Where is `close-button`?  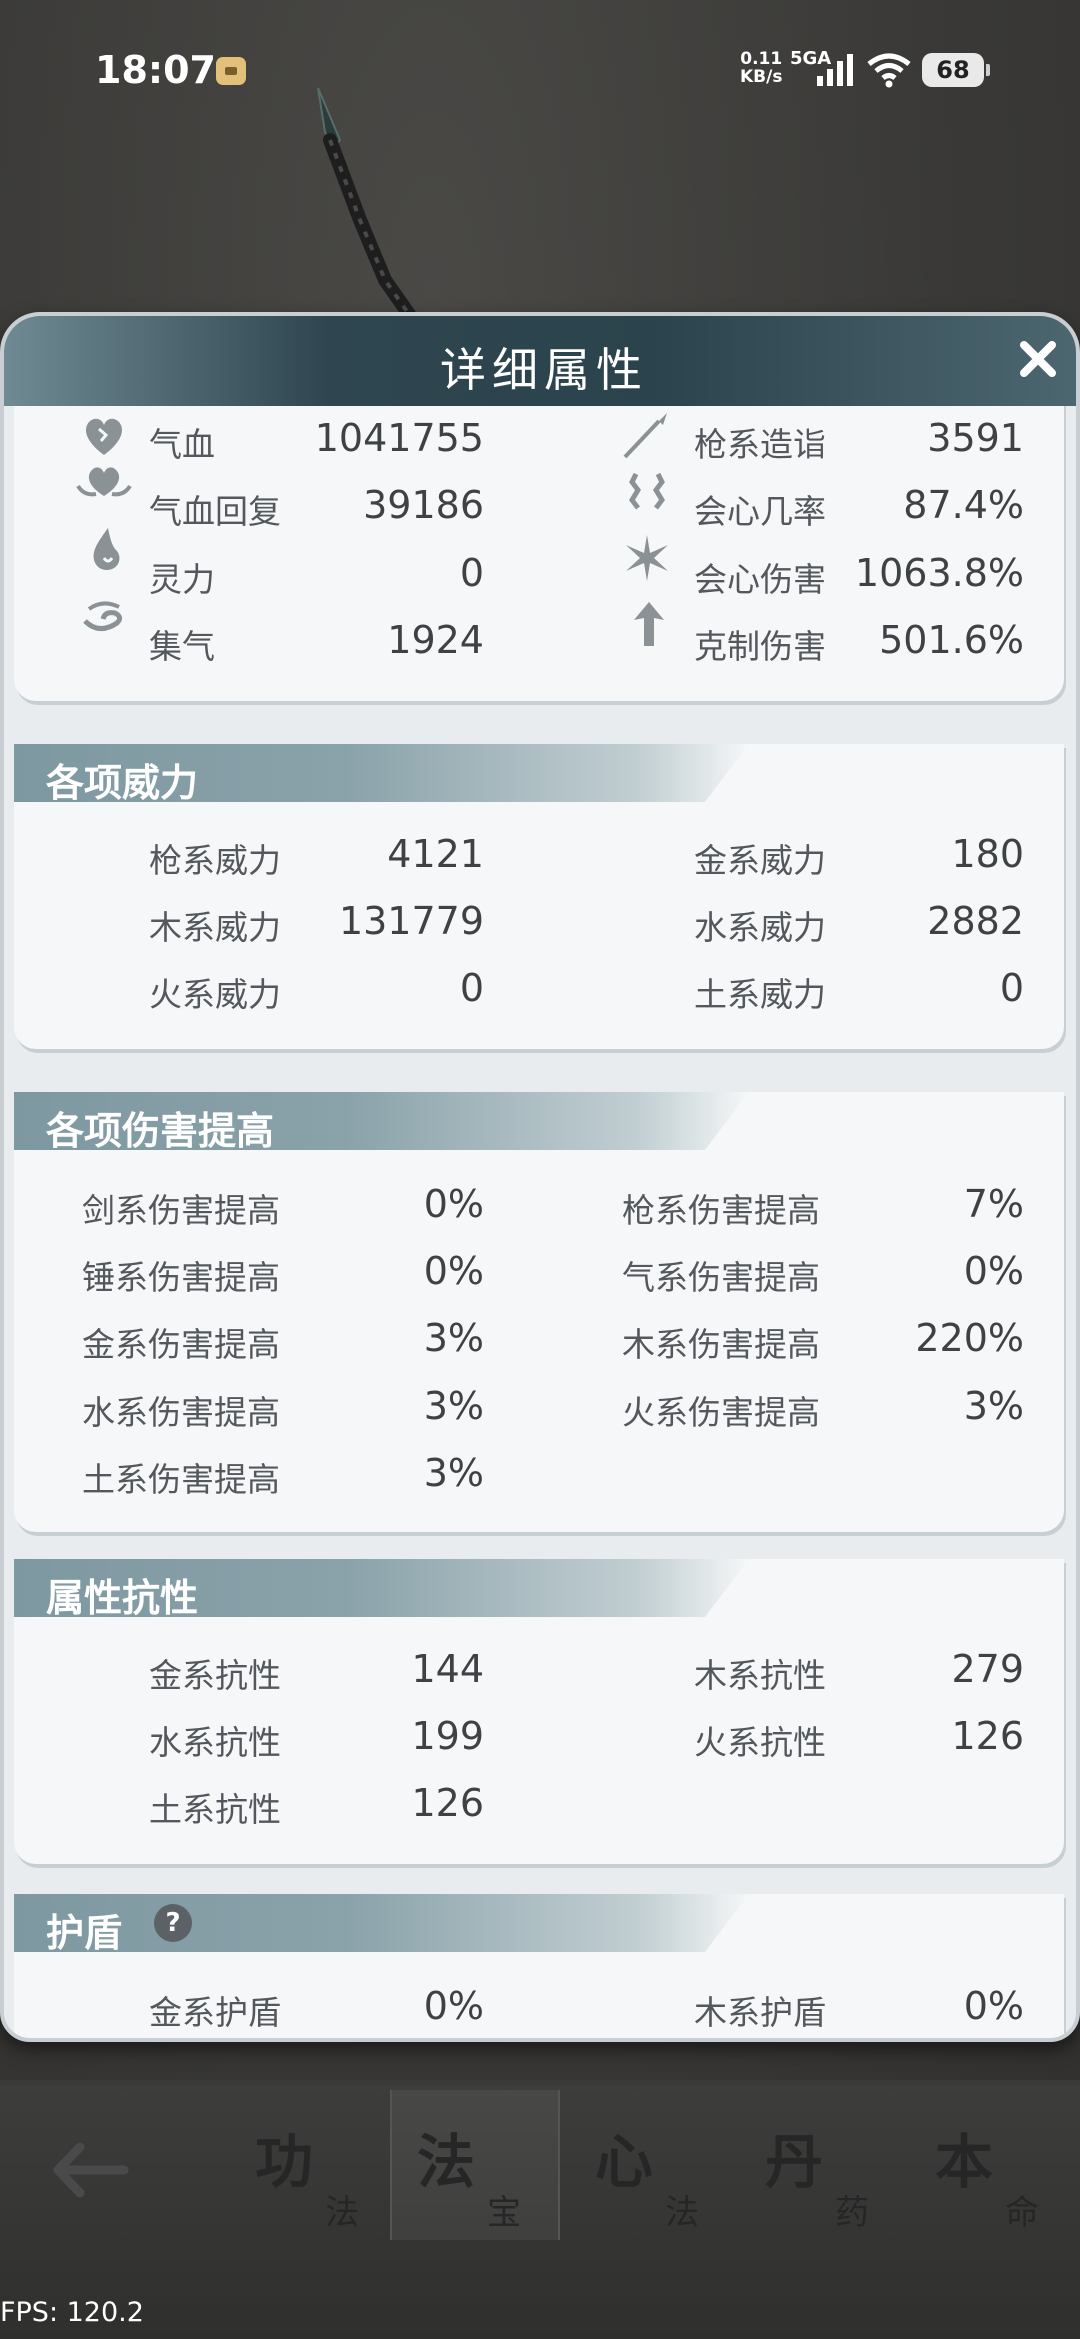
close-button is located at coordinates (1038, 359).